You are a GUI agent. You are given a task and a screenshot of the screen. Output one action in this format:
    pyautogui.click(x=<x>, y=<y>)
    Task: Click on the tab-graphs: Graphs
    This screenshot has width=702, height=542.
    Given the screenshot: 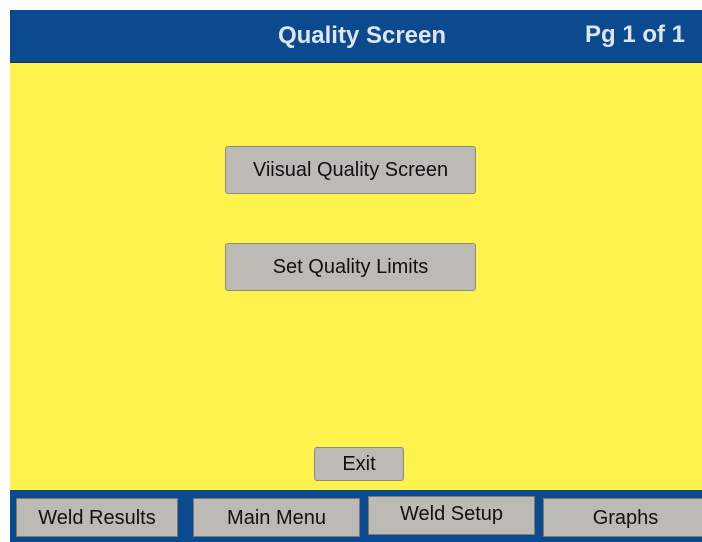 What is the action you would take?
    pyautogui.click(x=622, y=517)
    